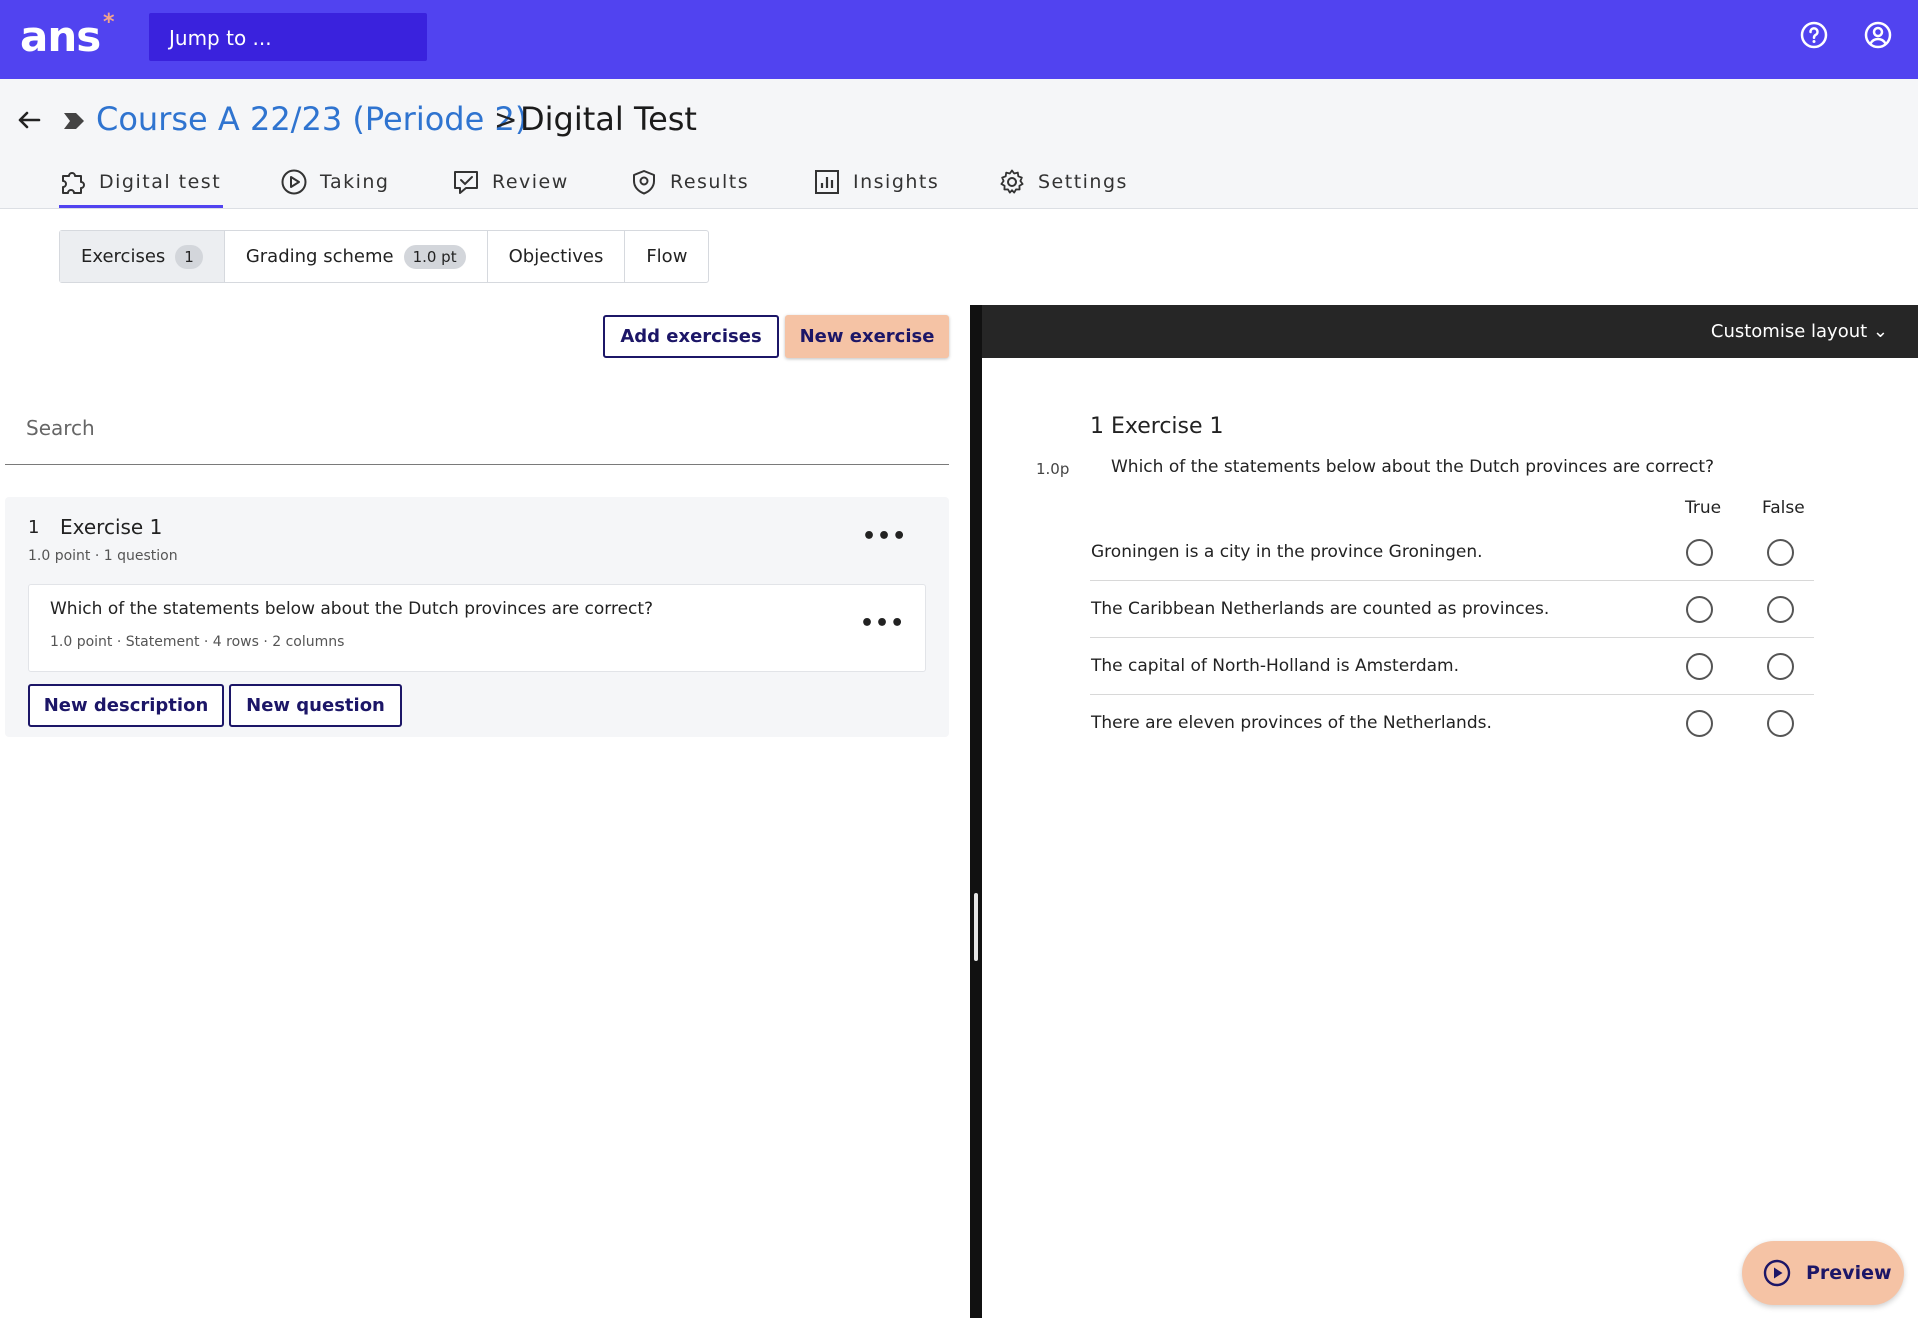 The height and width of the screenshot is (1318, 1918). Describe the element at coordinates (189, 256) in the screenshot. I see `count-badge: 1` at that location.